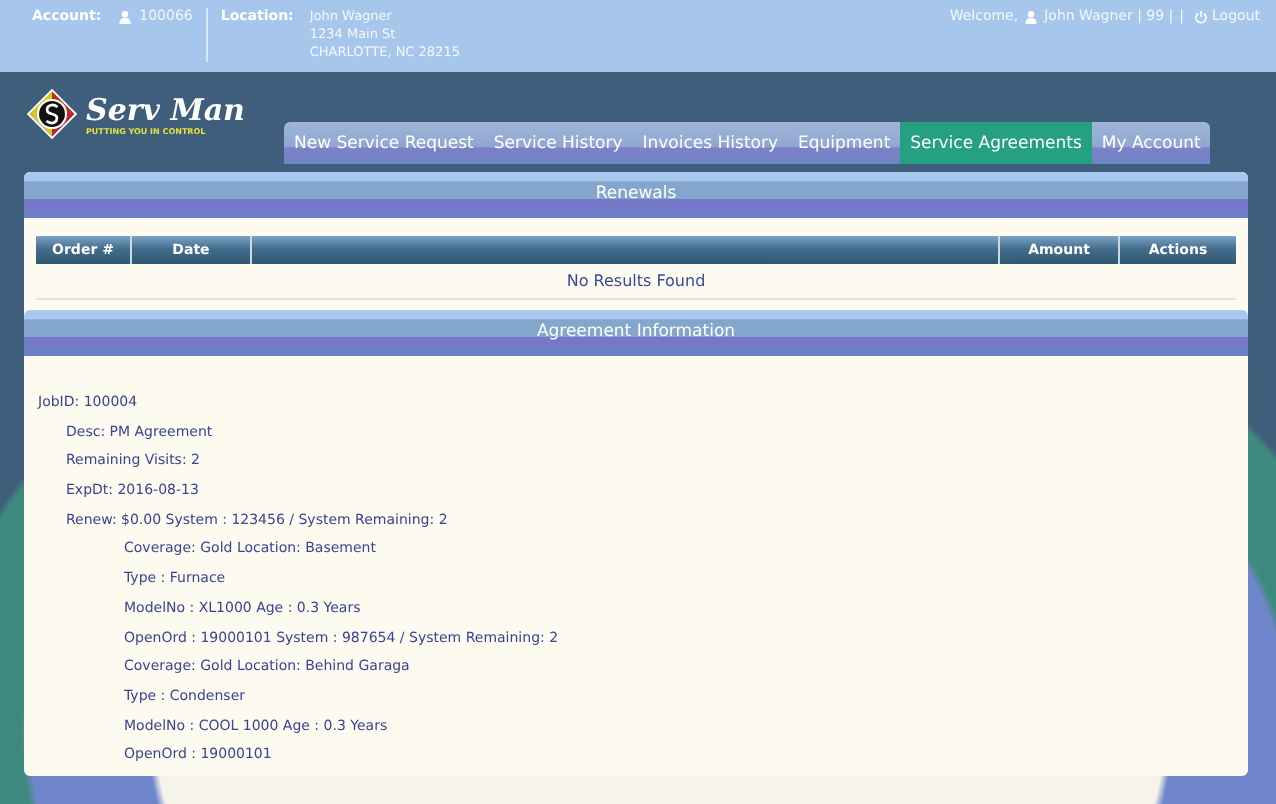  I want to click on power-icon, so click(1201, 16).